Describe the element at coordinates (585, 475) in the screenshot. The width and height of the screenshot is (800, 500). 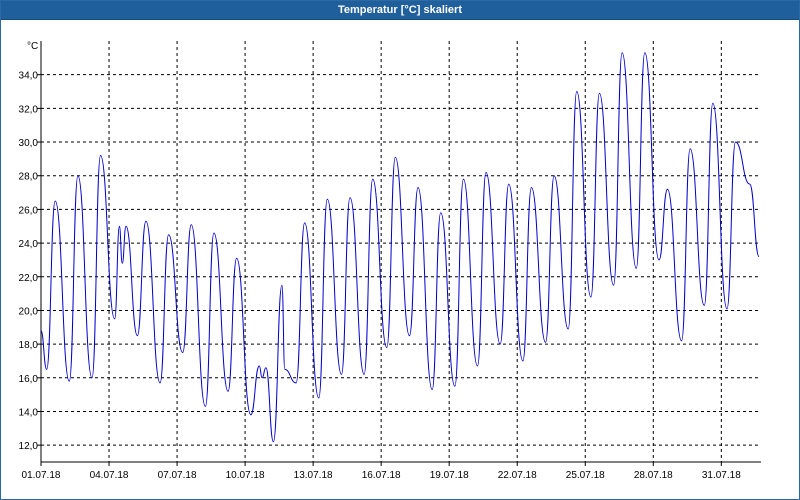
I see `x-tick-label: 25.07.18` at that location.